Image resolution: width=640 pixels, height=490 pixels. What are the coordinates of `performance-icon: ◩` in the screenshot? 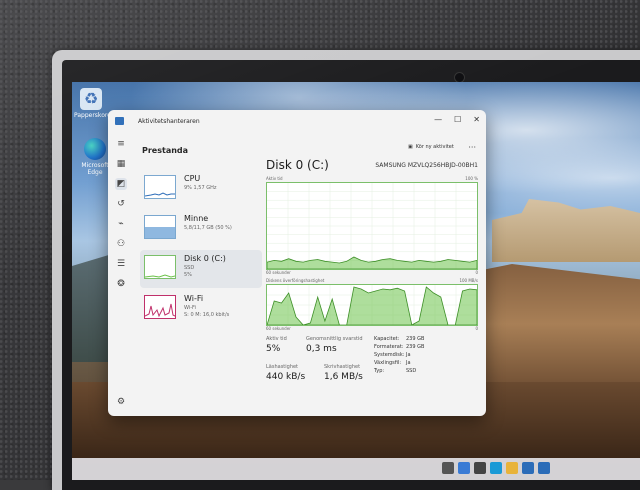 It's located at (121, 184).